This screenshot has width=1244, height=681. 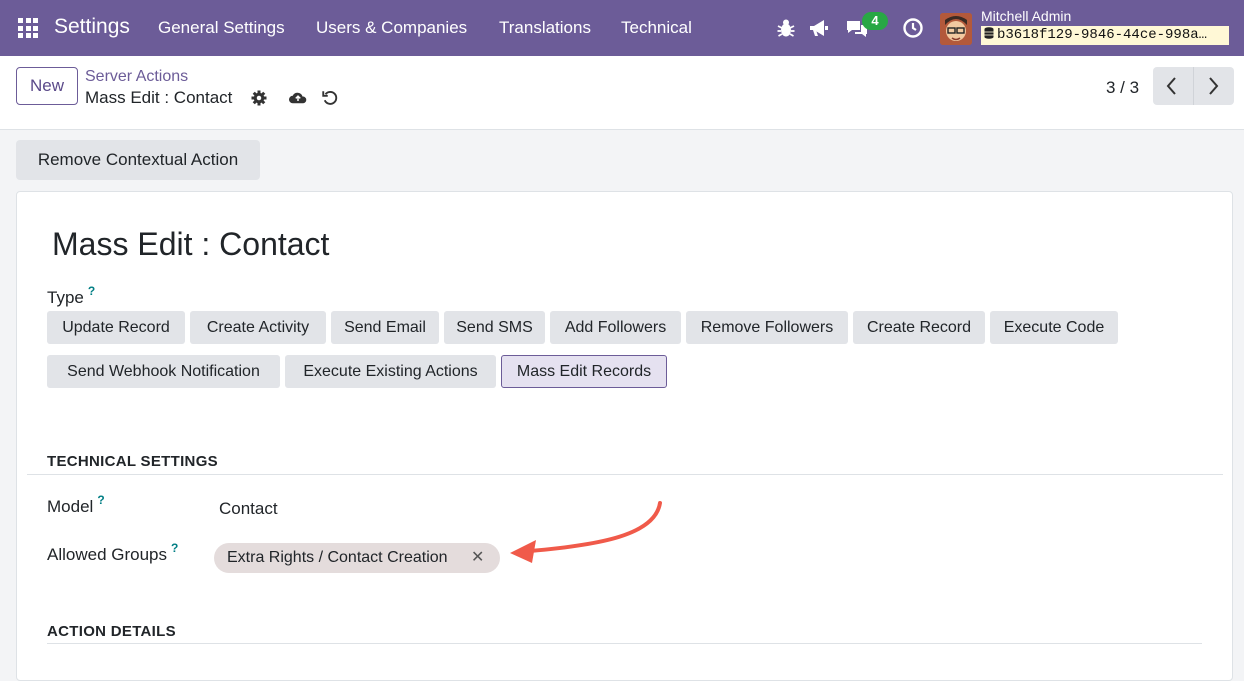 I want to click on type-remove-followers: Remove Followers, so click(x=767, y=327).